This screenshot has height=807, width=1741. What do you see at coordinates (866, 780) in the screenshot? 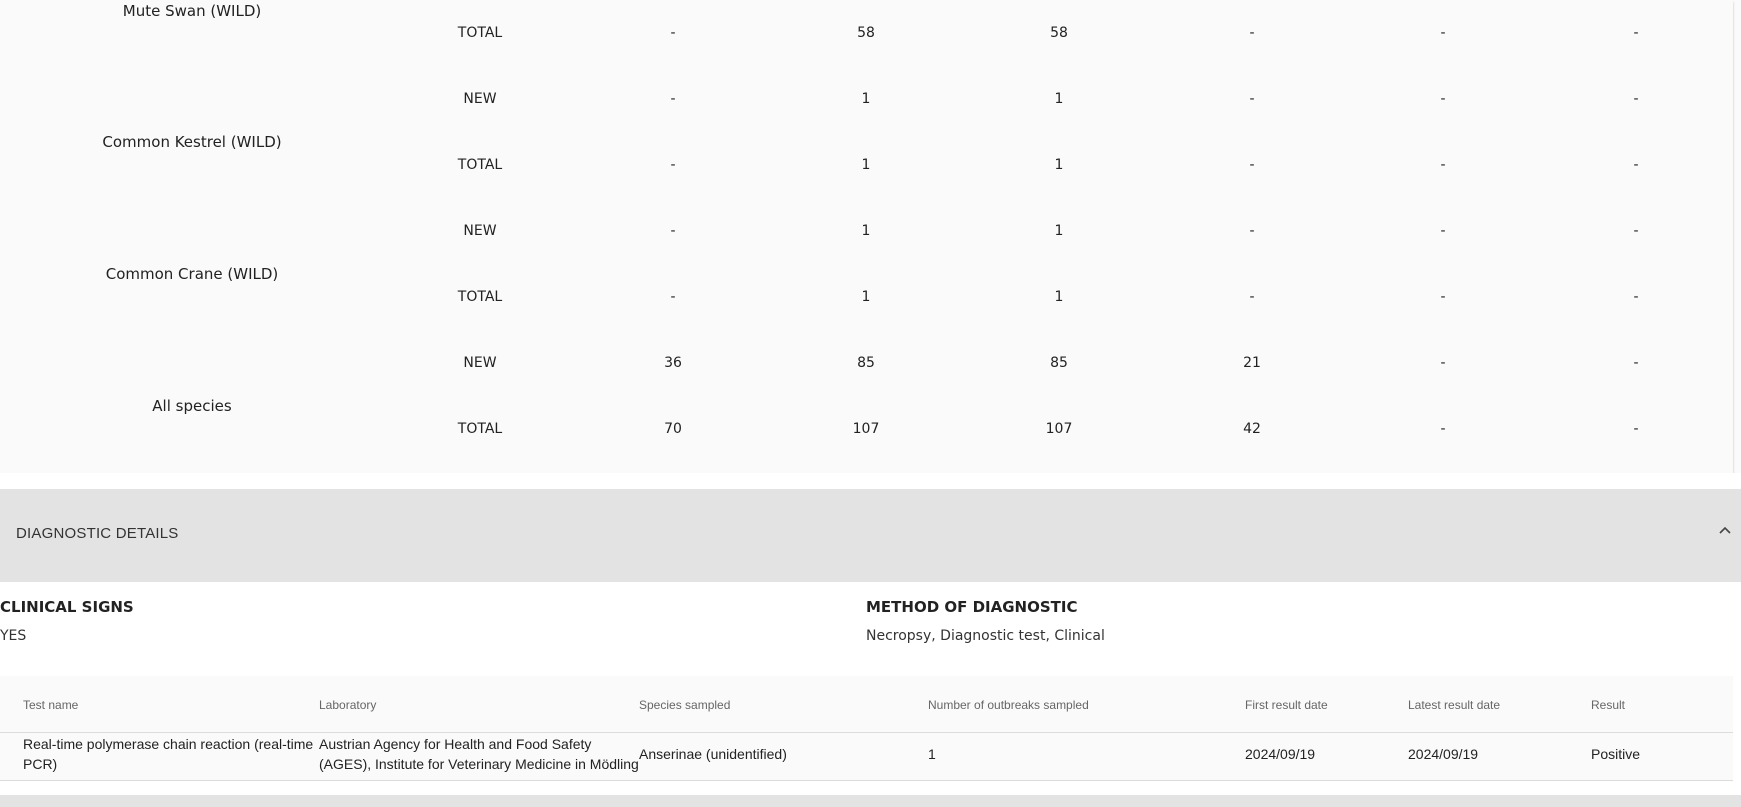
I see `row-divider` at bounding box center [866, 780].